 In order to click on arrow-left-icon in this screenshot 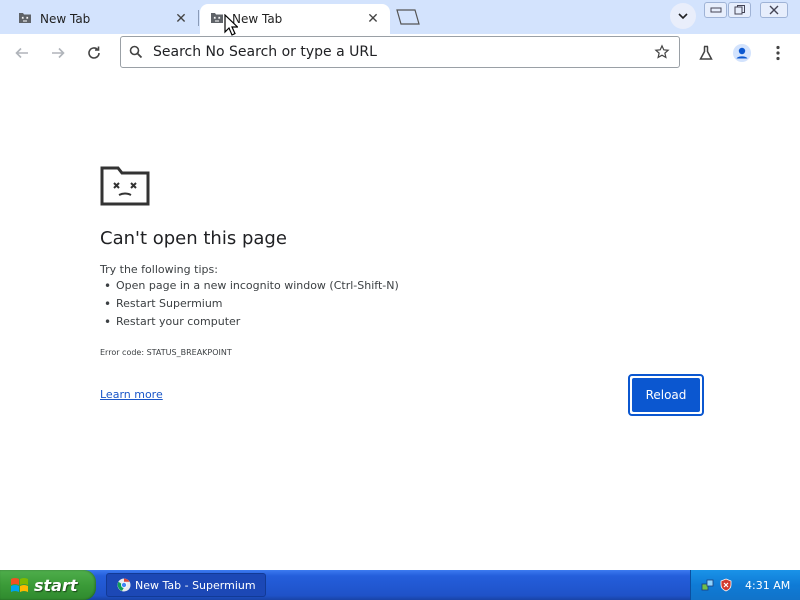, I will do `click(21, 53)`.